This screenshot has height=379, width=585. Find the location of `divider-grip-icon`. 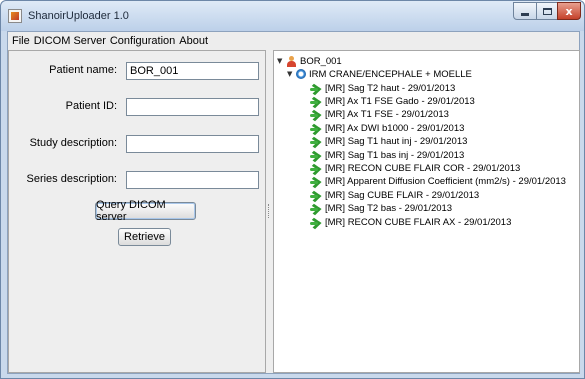

divider-grip-icon is located at coordinates (269, 211).